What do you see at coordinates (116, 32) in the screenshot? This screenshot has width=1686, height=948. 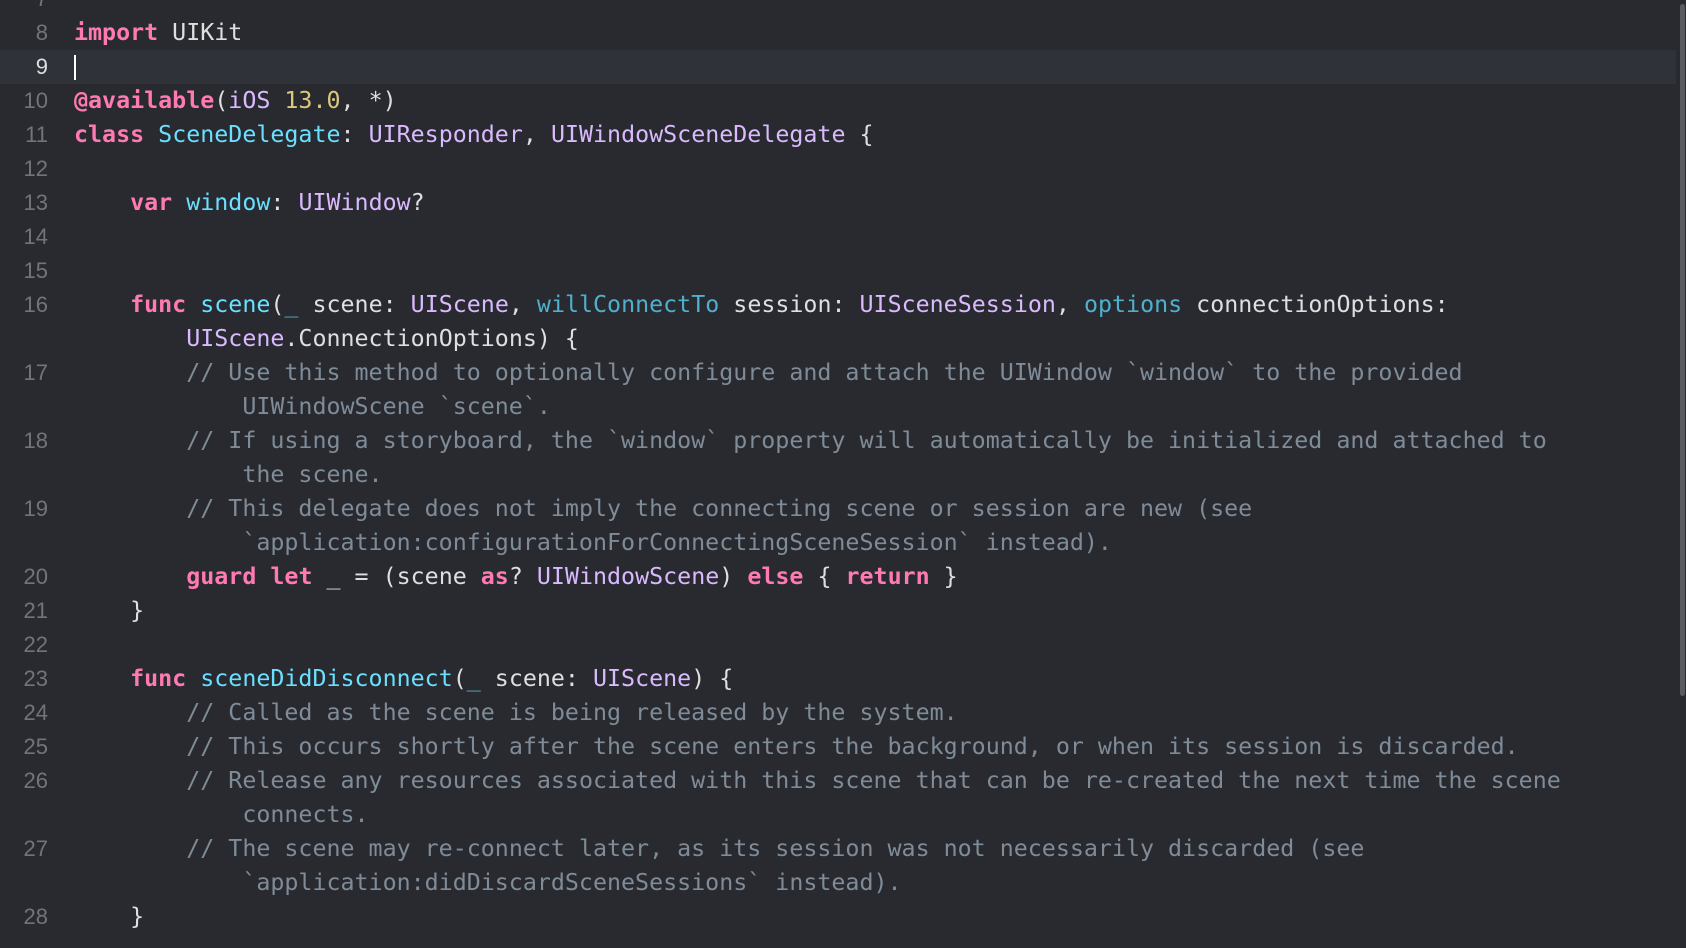 I see `code-token: import` at bounding box center [116, 32].